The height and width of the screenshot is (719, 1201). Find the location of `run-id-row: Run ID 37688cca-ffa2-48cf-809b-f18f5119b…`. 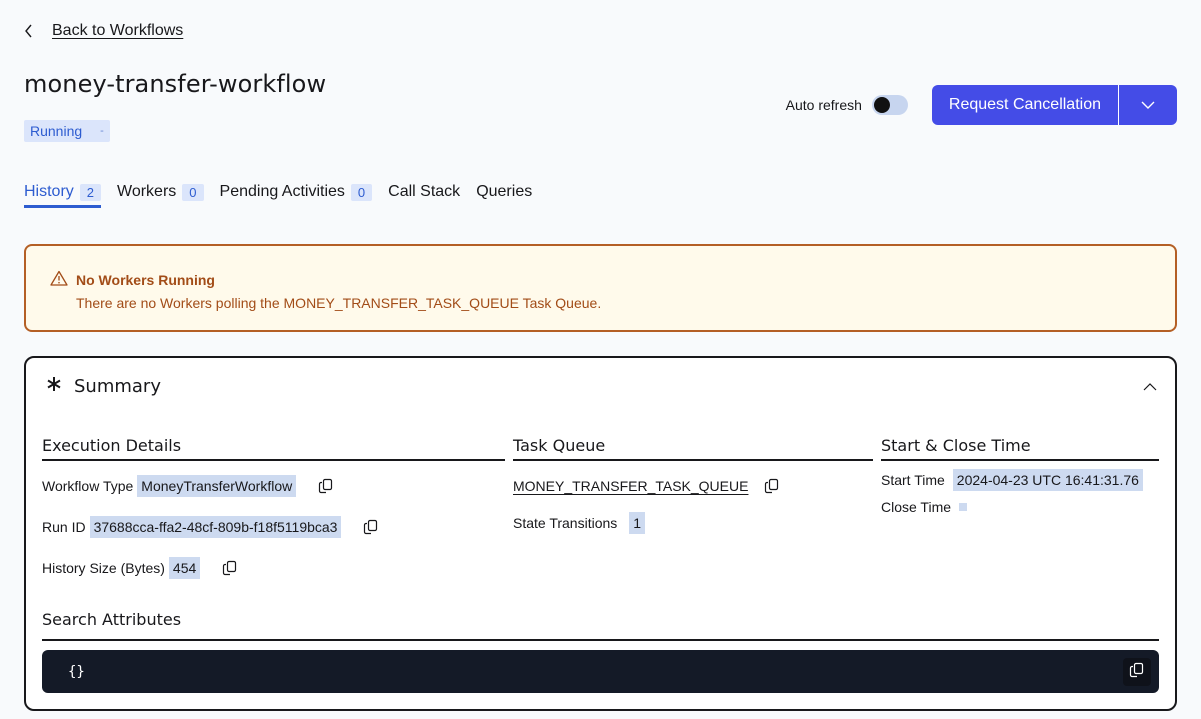

run-id-row: Run ID 37688cca-ffa2-48cf-809b-f18f5119b… is located at coordinates (273, 527).